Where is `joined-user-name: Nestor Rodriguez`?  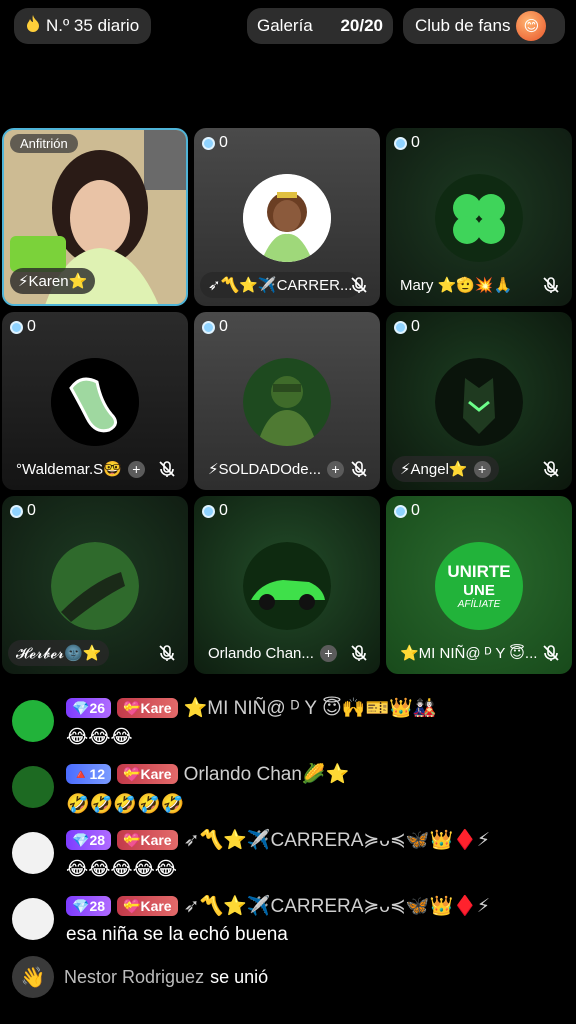 joined-user-name: Nestor Rodriguez is located at coordinates (134, 977).